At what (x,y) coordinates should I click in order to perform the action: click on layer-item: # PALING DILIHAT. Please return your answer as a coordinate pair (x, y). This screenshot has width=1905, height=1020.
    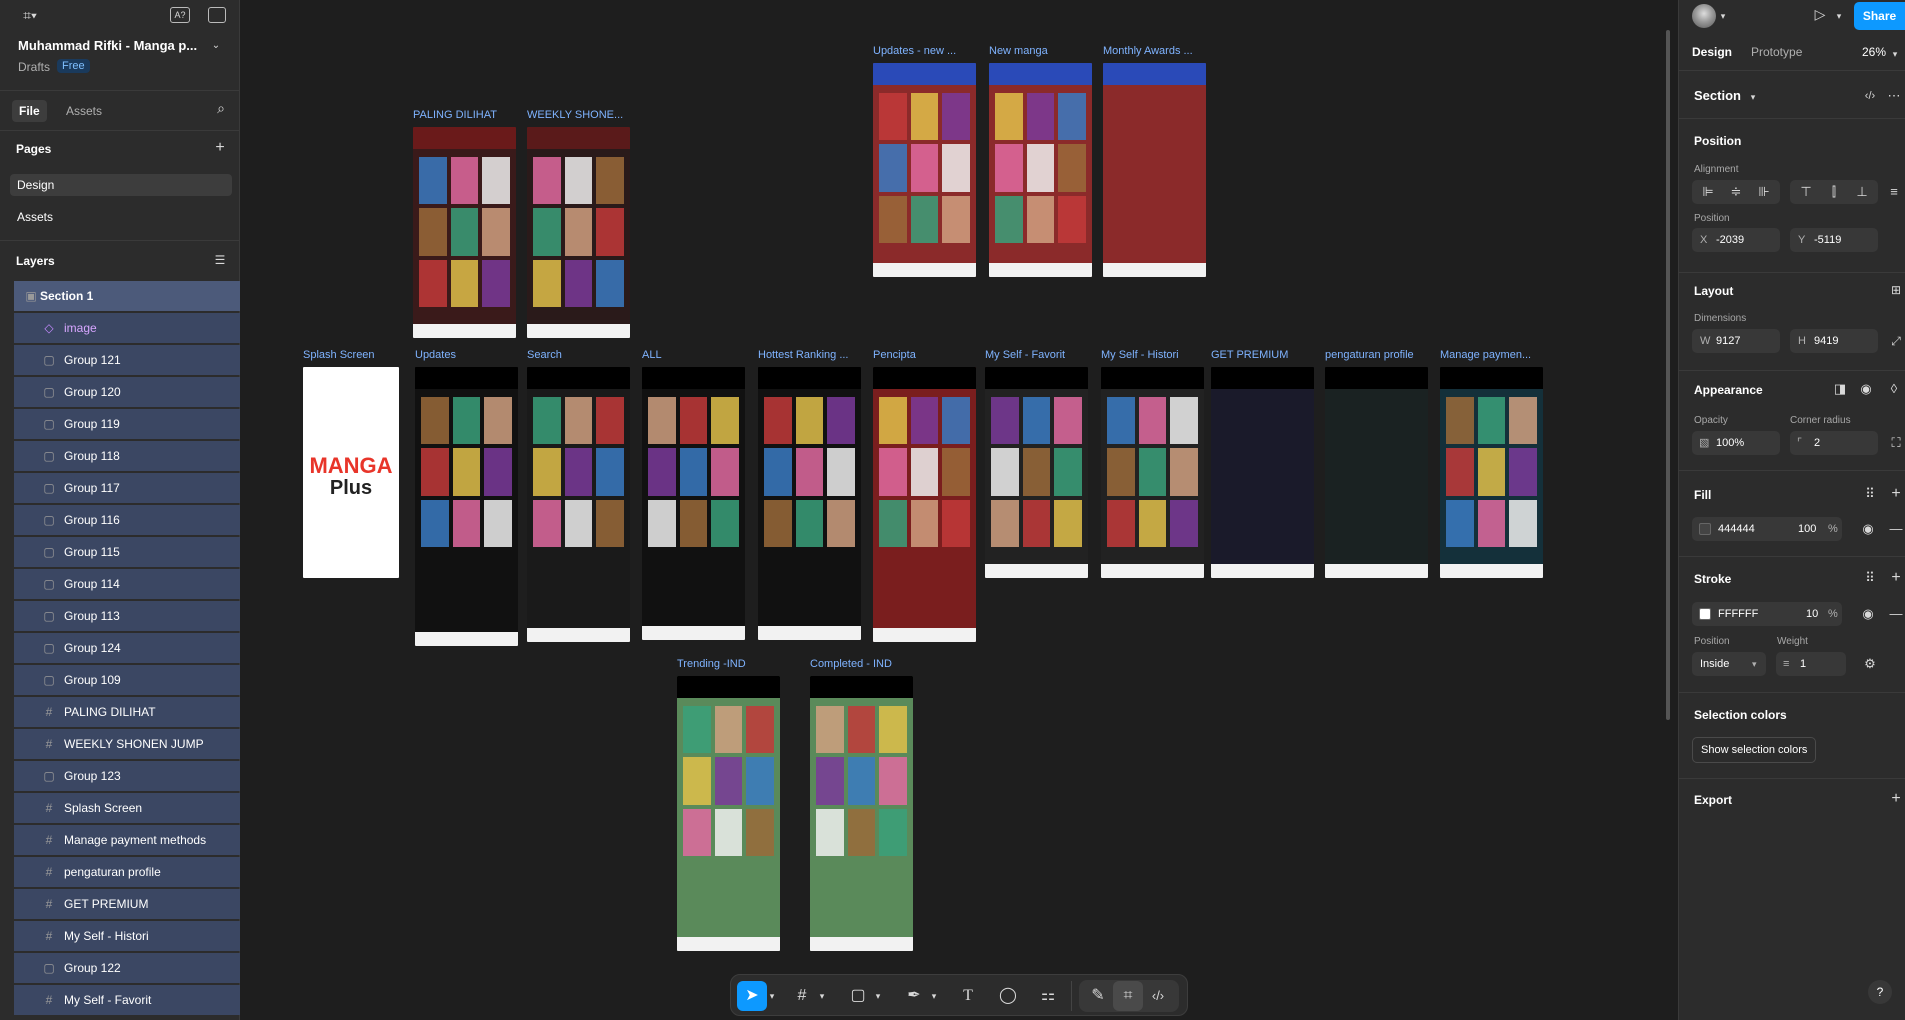
    Looking at the image, I should click on (127, 712).